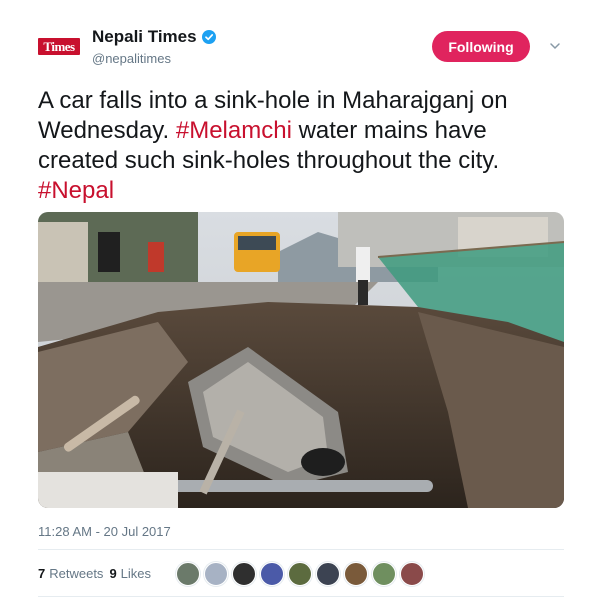 The width and height of the screenshot is (600, 603). I want to click on likes-count: 9, so click(113, 573).